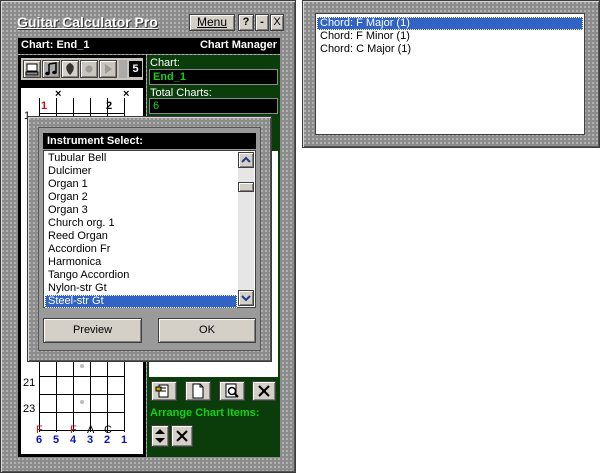 The height and width of the screenshot is (473, 600). I want to click on chart-name-field: End_1, so click(213, 77).